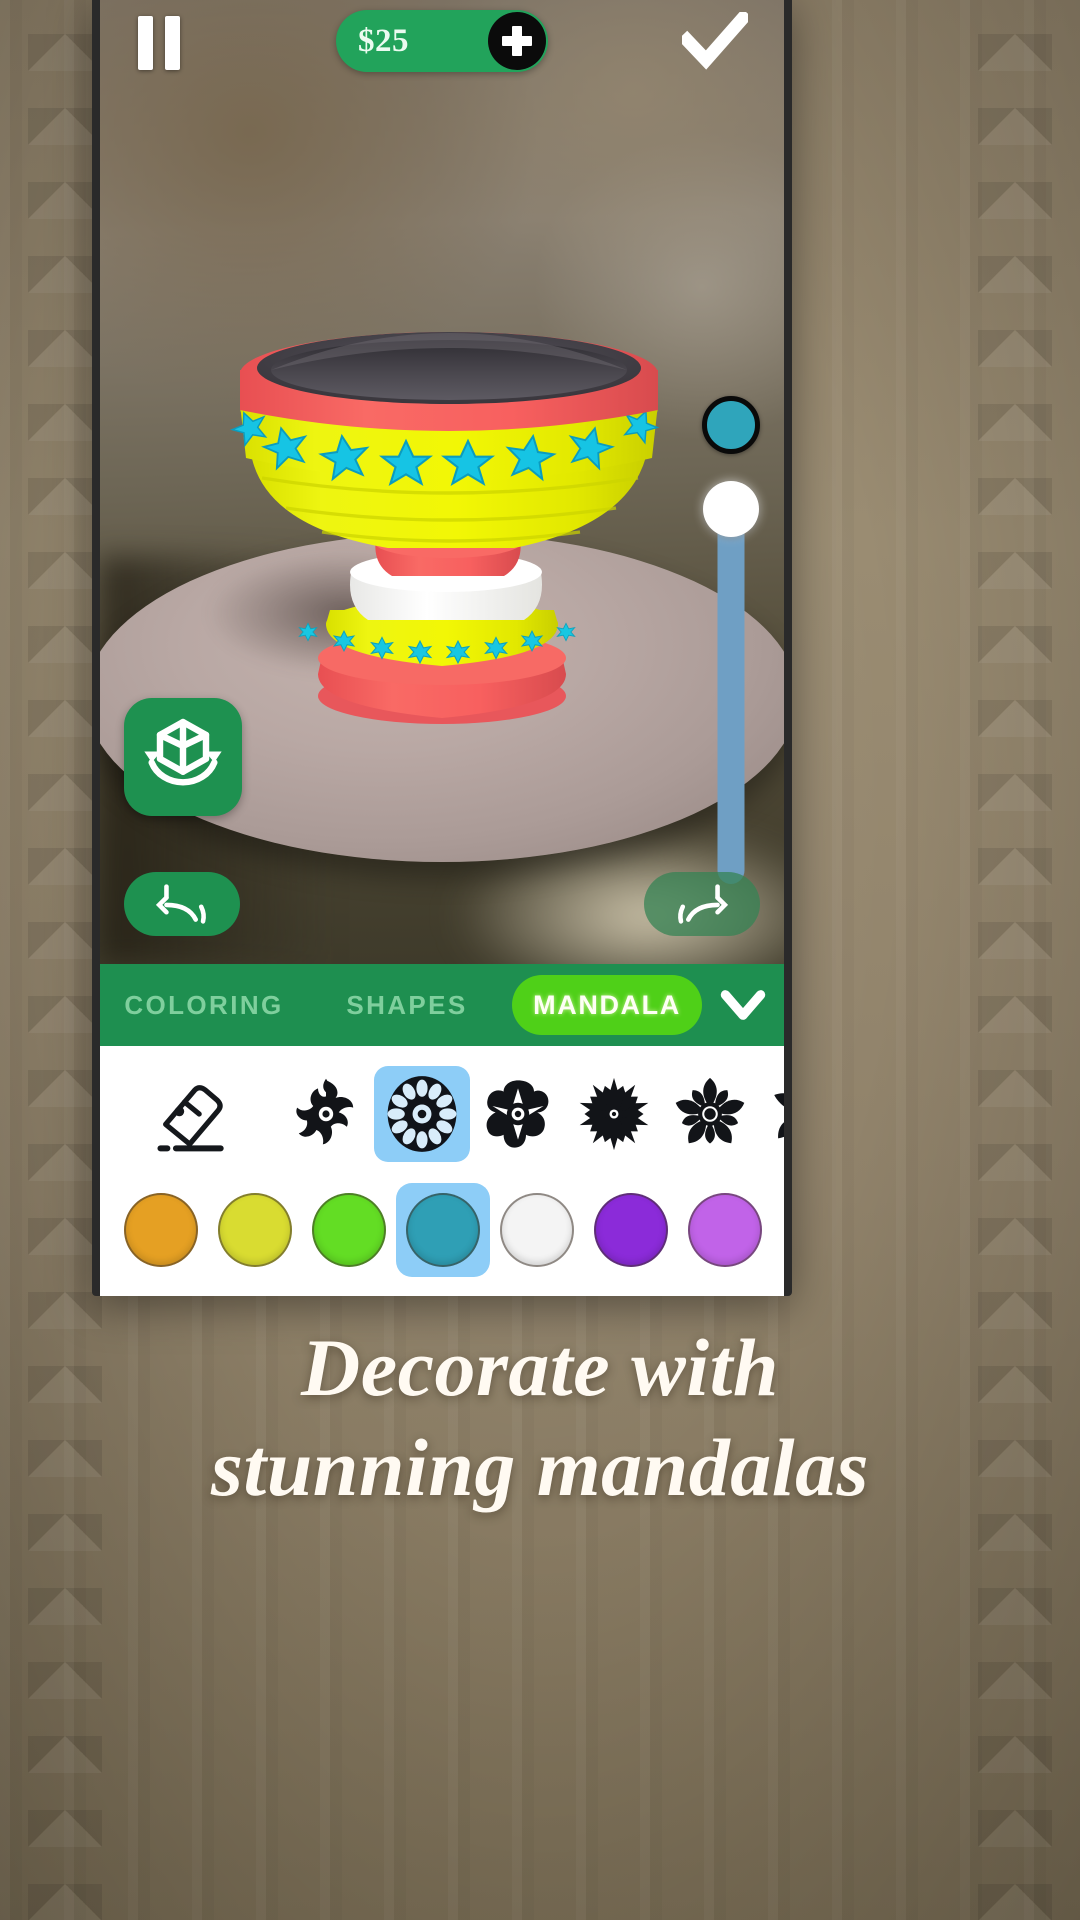  What do you see at coordinates (172, 43) in the screenshot?
I see `pause-icon-bar-right` at bounding box center [172, 43].